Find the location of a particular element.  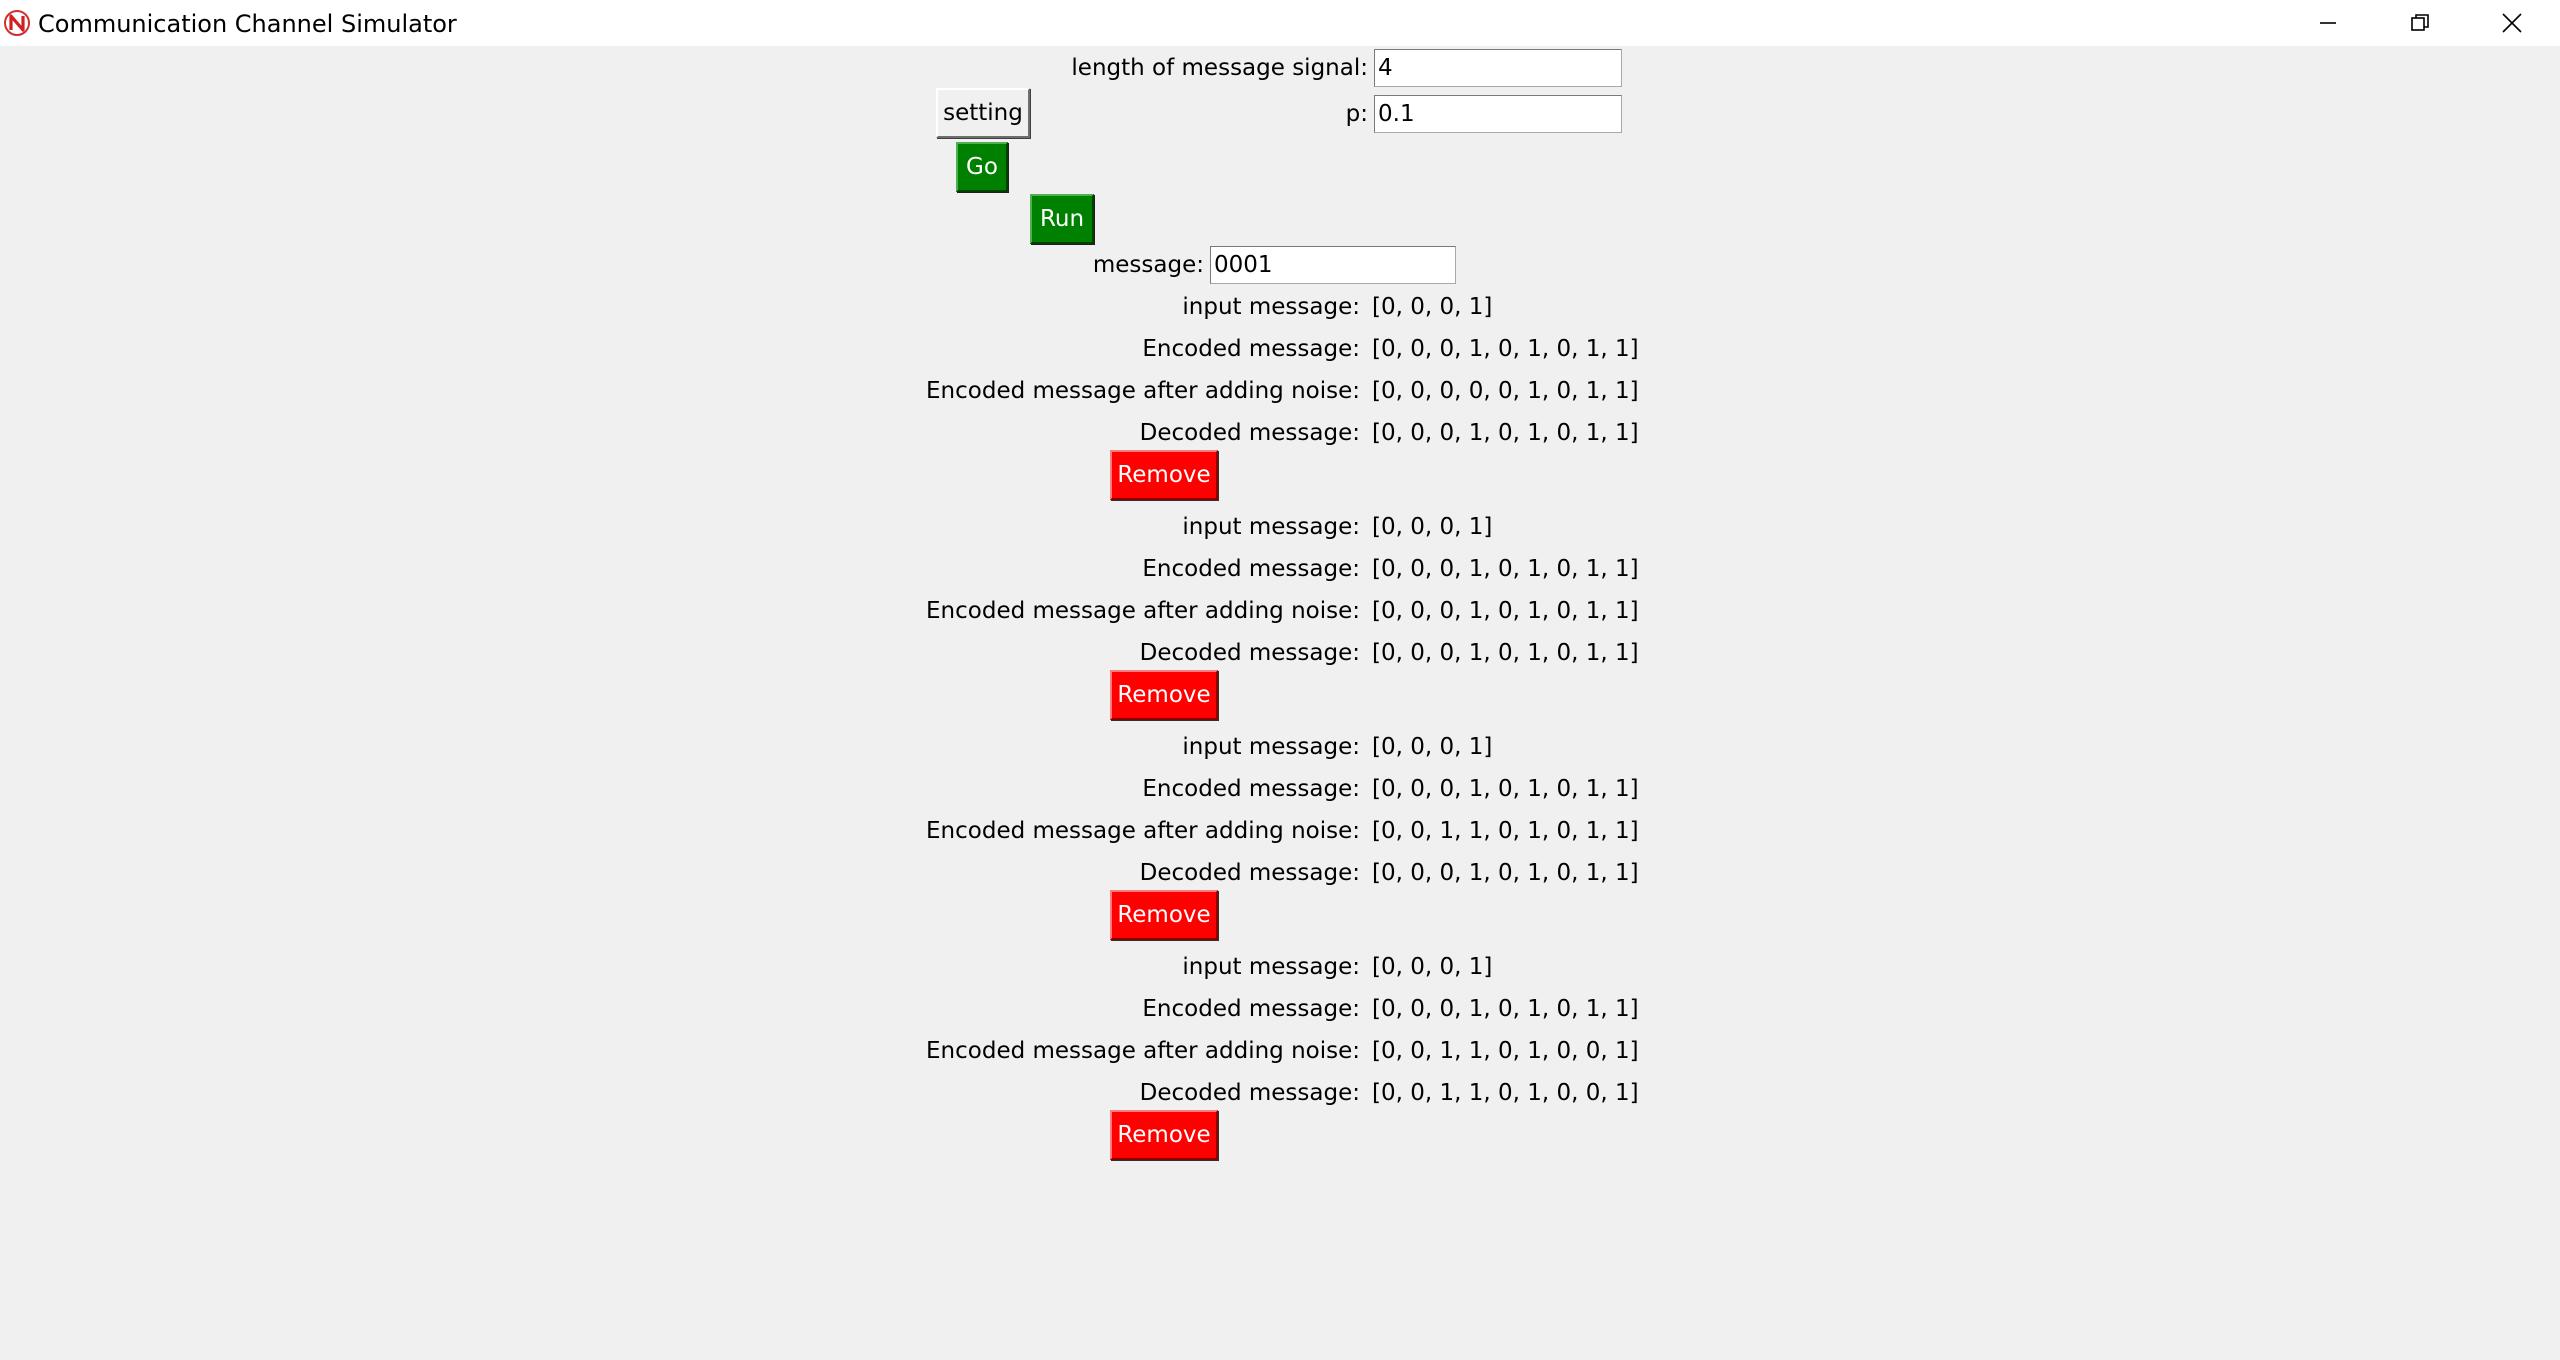

p-label: p: is located at coordinates (1356, 114).